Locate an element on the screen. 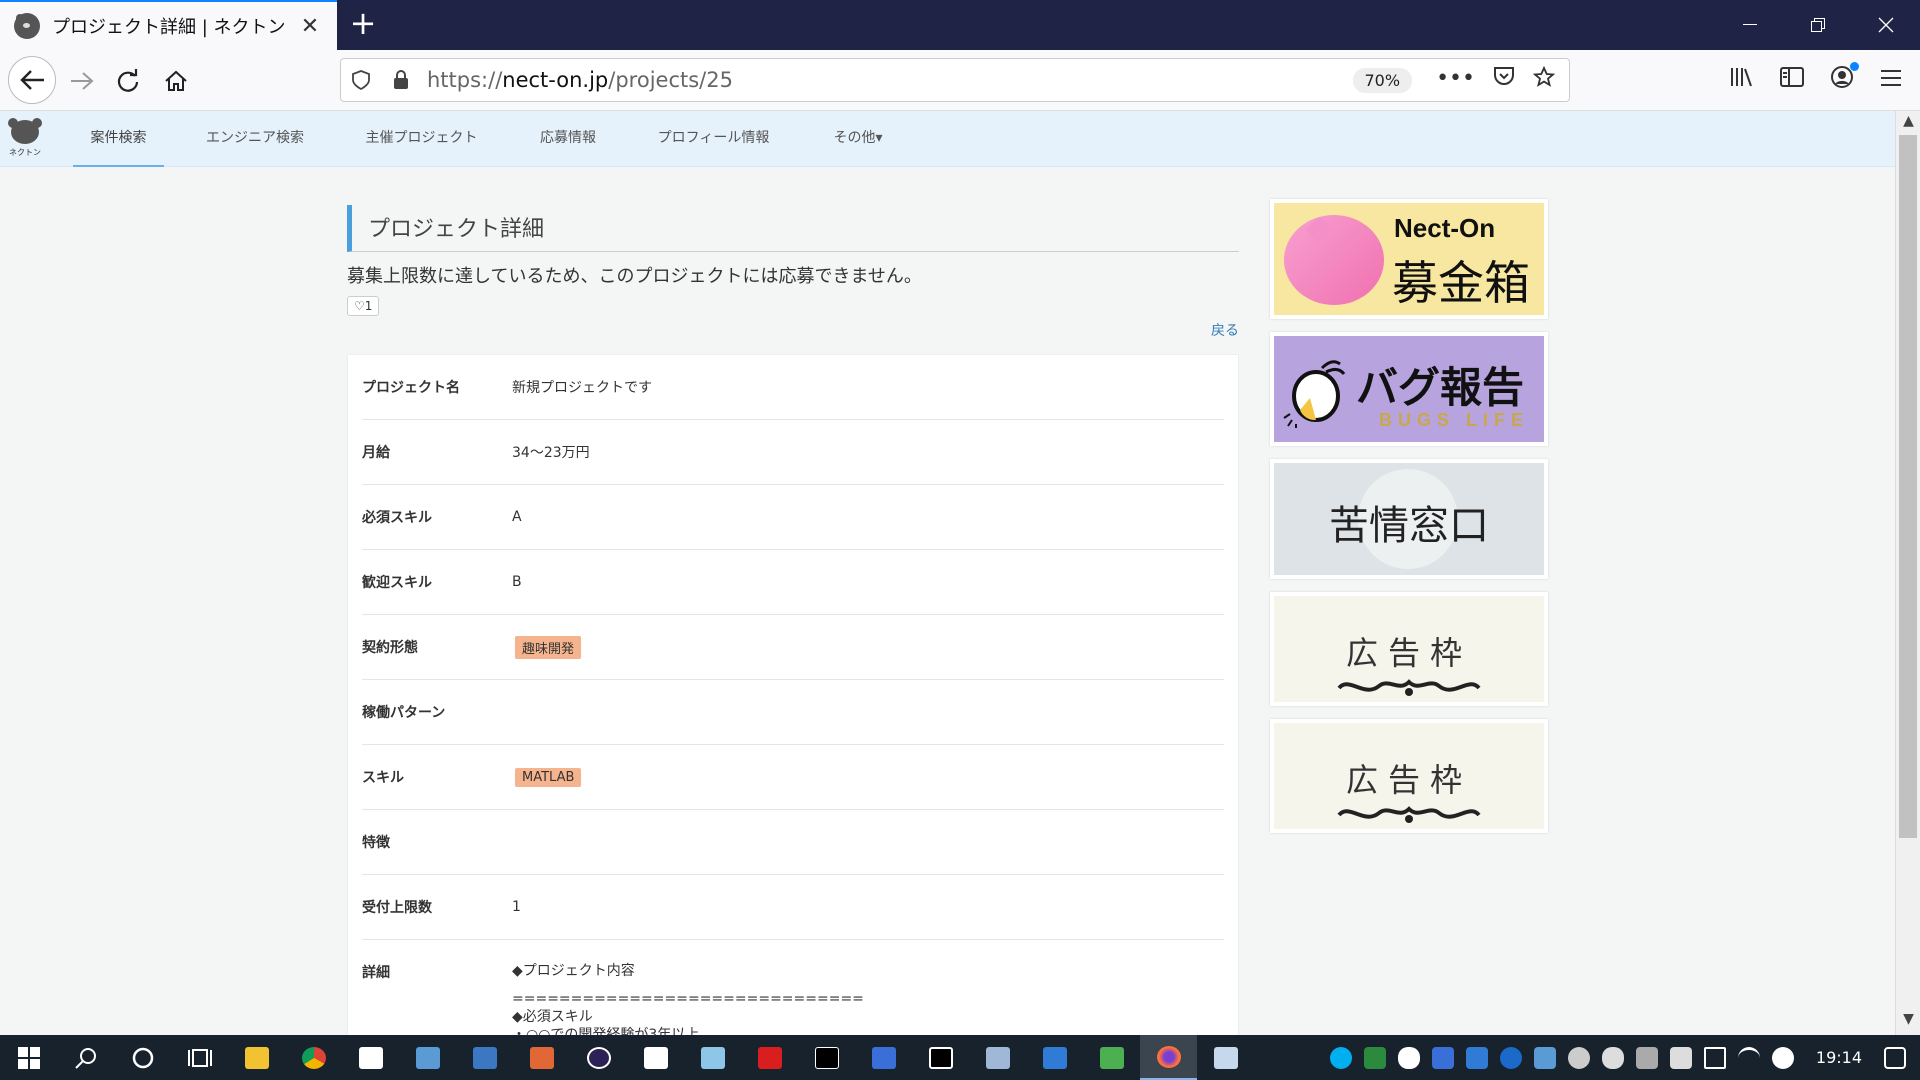 This screenshot has width=1920, height=1080. menu-hamburger-icon is located at coordinates (1891, 80).